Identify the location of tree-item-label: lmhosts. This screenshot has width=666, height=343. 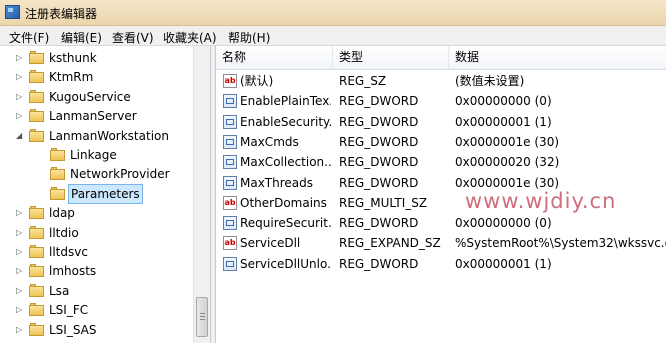
(73, 271).